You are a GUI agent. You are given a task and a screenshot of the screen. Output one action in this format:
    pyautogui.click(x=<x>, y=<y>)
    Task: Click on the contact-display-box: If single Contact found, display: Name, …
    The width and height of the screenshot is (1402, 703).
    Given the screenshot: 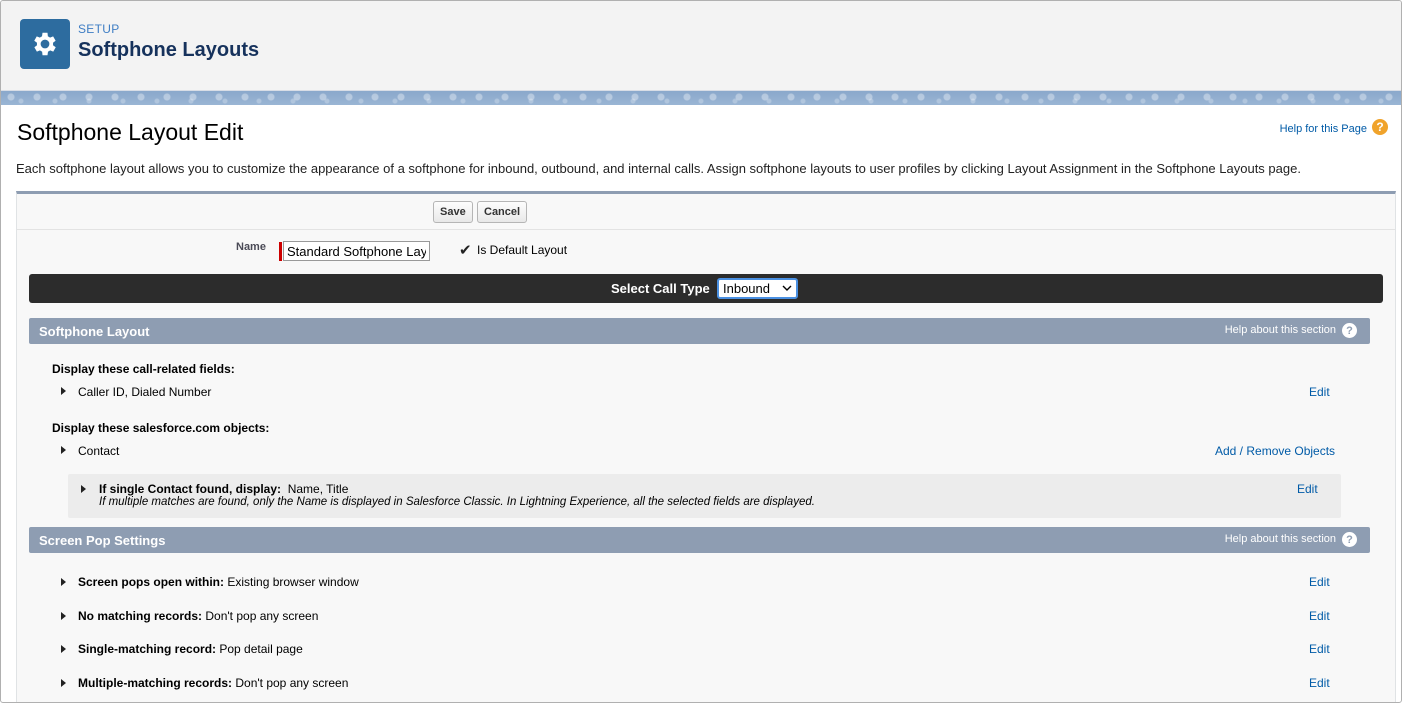 What is the action you would take?
    pyautogui.click(x=704, y=496)
    